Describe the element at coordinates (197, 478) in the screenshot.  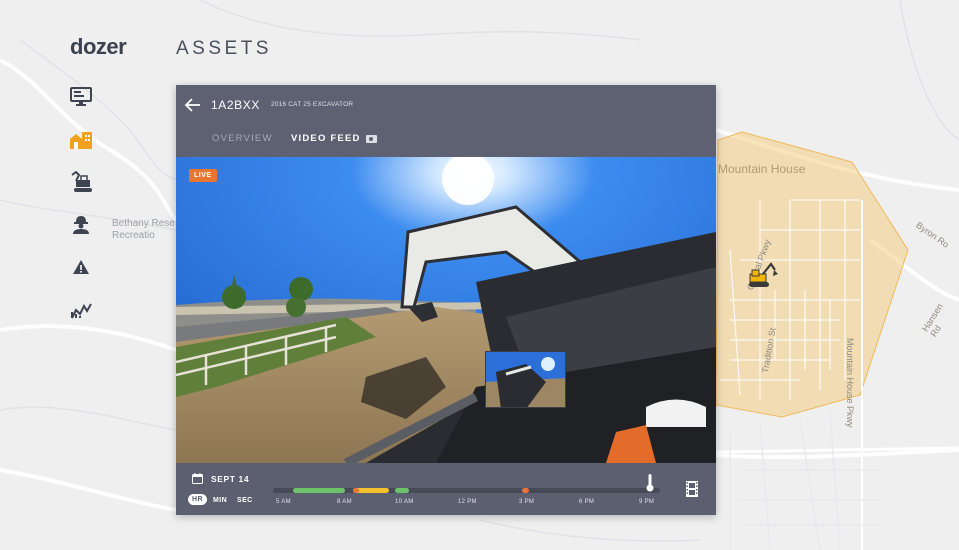
I see `calendar-icon` at that location.